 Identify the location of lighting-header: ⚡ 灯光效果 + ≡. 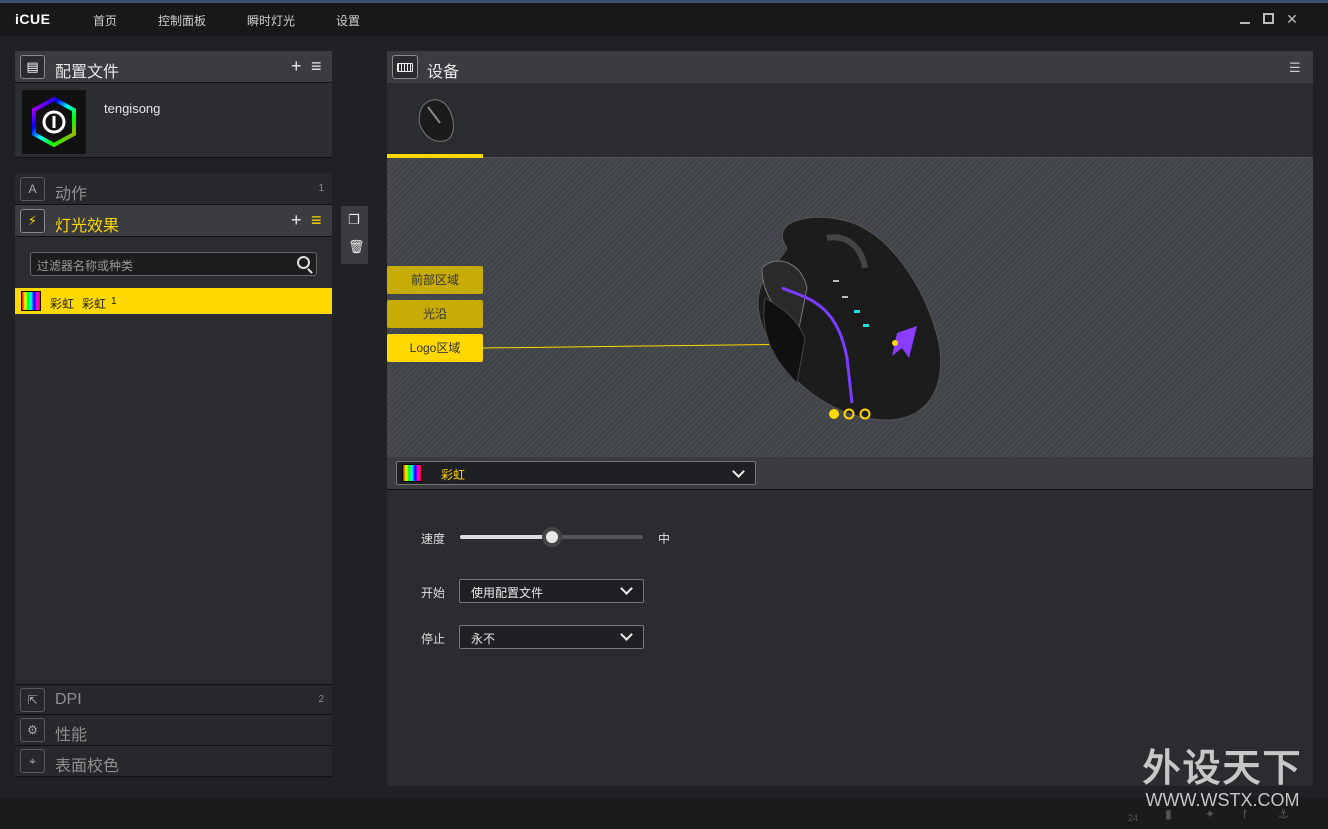
(173, 221).